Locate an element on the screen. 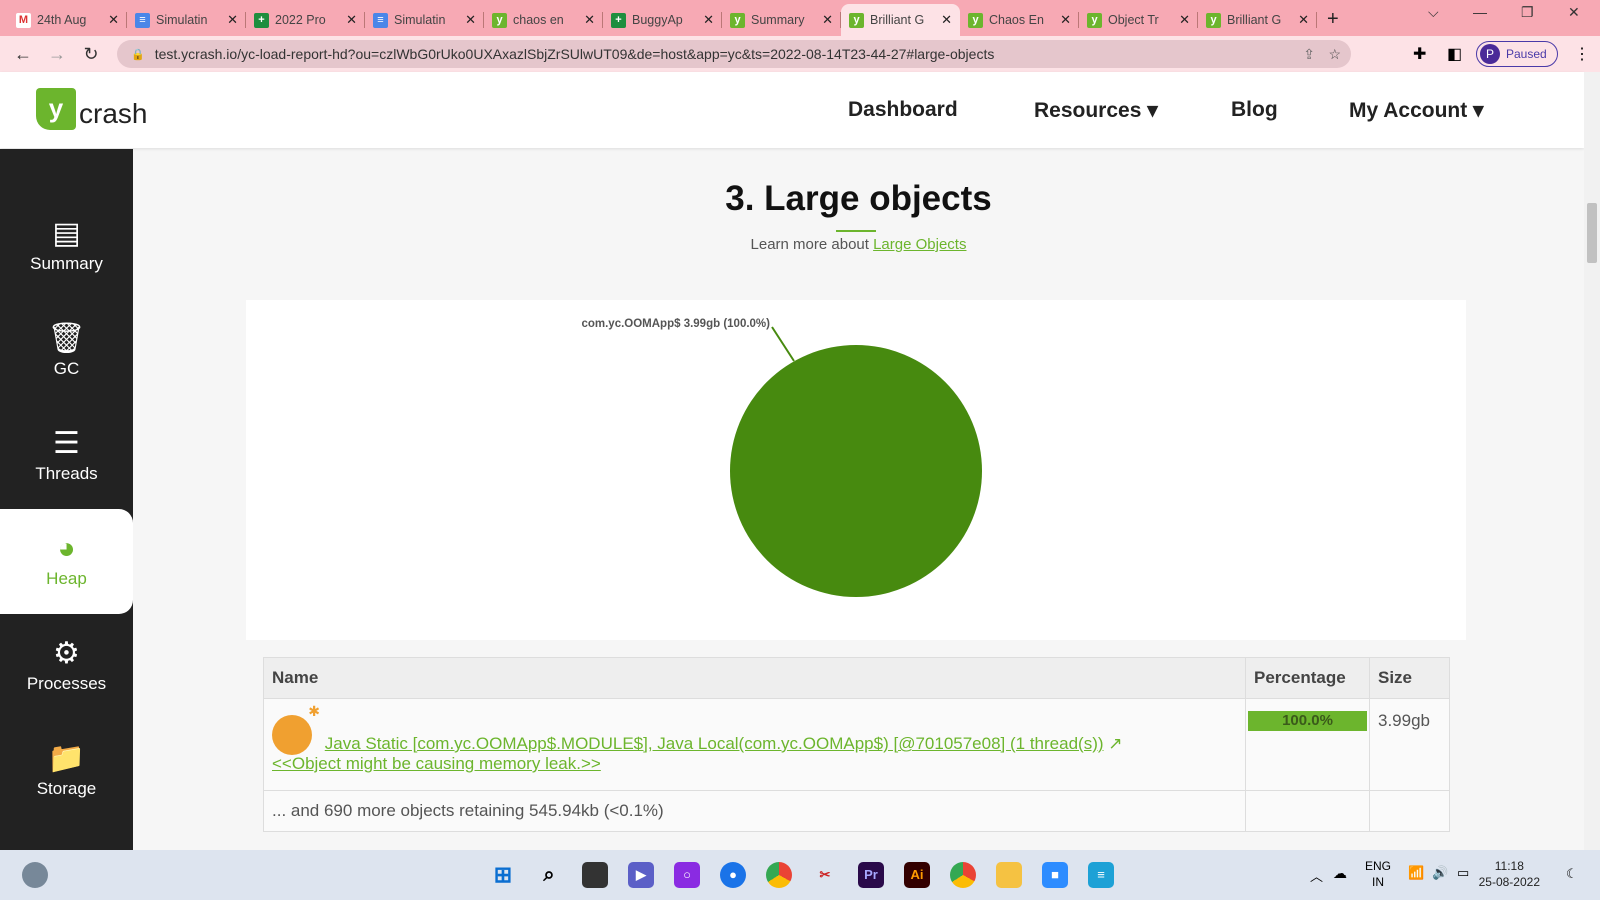 The width and height of the screenshot is (1600, 900). sidebar-item-threads: ☰ Threads is located at coordinates (66, 456).